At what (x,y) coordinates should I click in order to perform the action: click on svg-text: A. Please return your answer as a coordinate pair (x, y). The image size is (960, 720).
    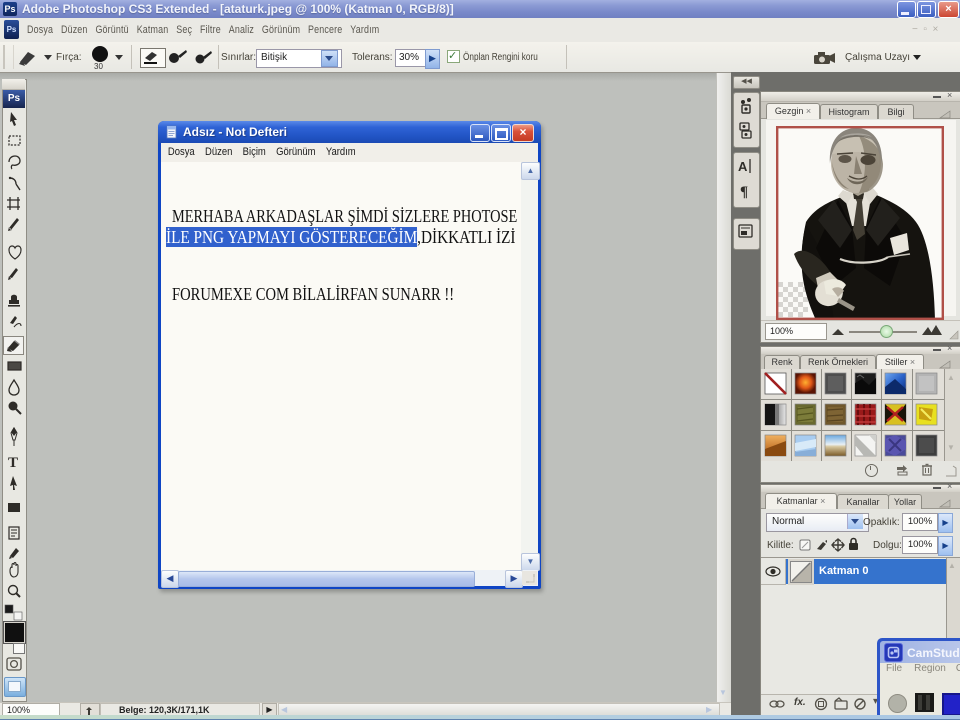
    Looking at the image, I should click on (743, 166).